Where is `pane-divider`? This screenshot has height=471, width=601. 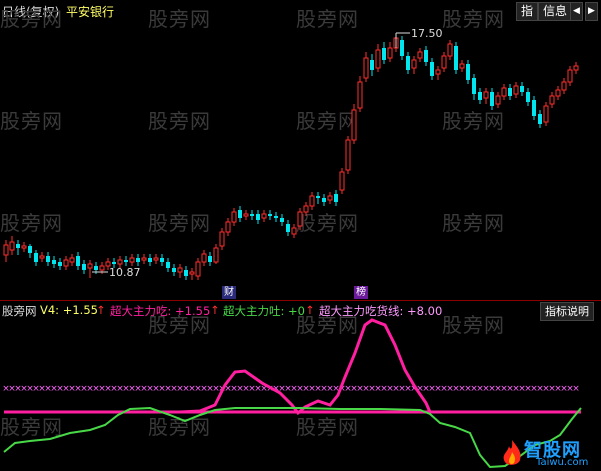
pane-divider is located at coordinates (300, 300).